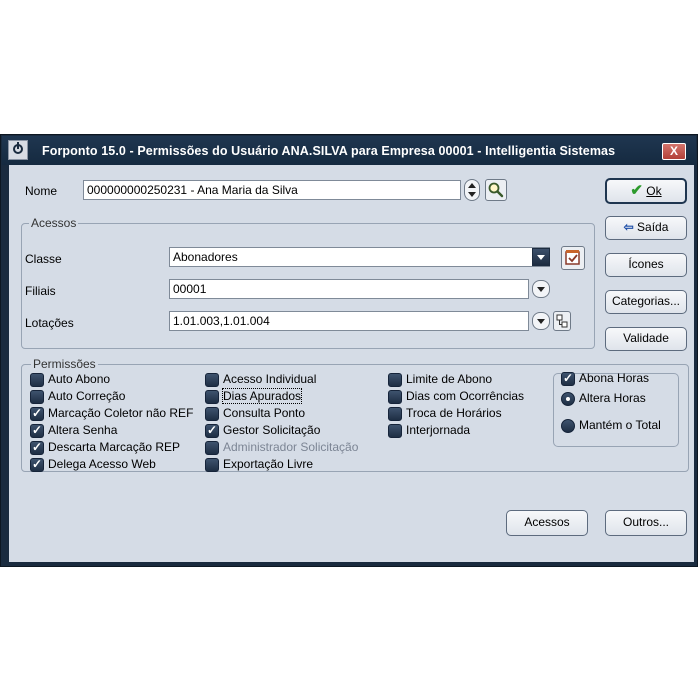 The width and height of the screenshot is (700, 700). Describe the element at coordinates (40, 291) in the screenshot. I see `filiais-label: Filiais` at that location.